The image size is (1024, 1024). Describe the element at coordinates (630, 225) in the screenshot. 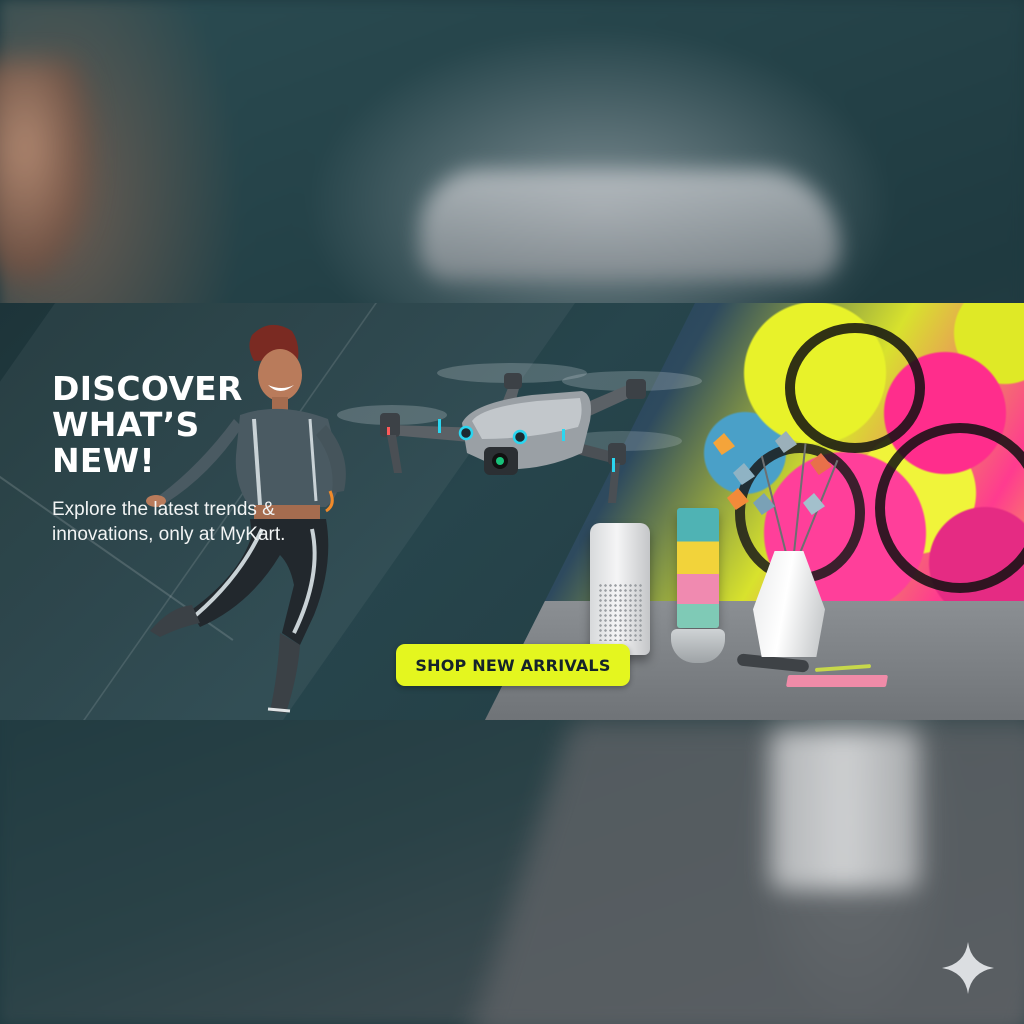

I see `blurred-background-drone` at that location.